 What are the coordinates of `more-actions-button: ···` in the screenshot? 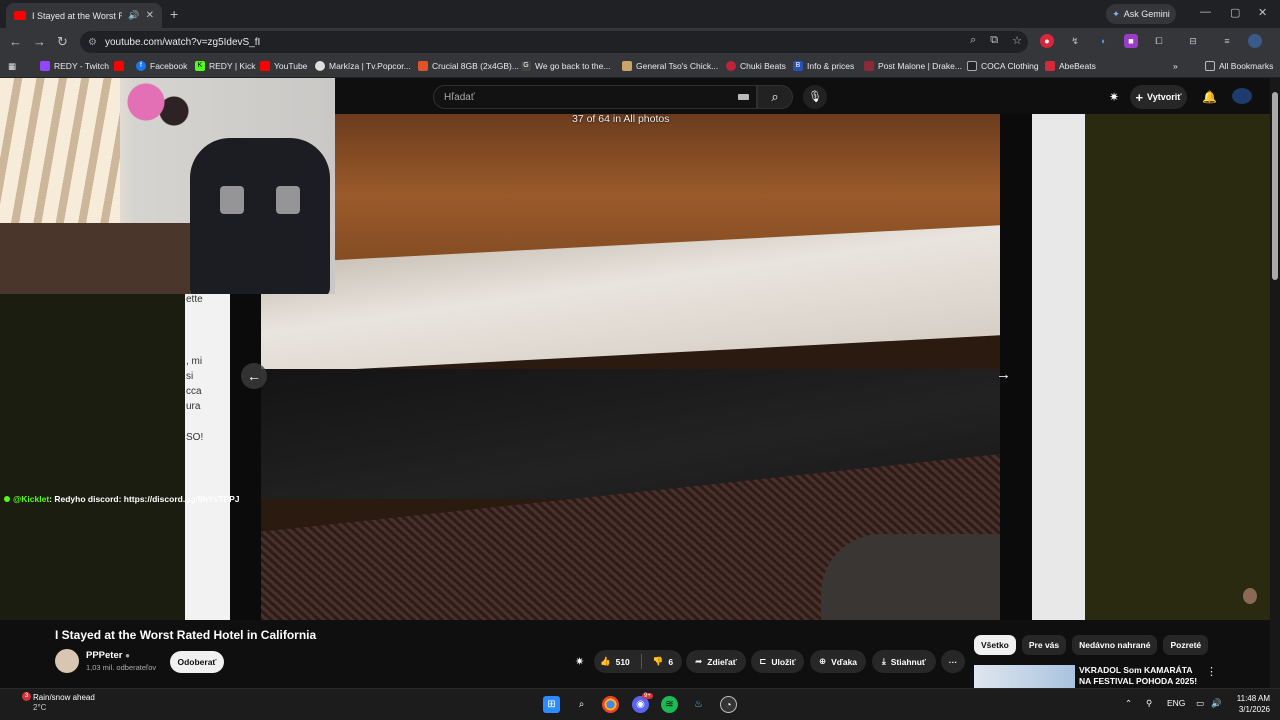 It's located at (953, 661).